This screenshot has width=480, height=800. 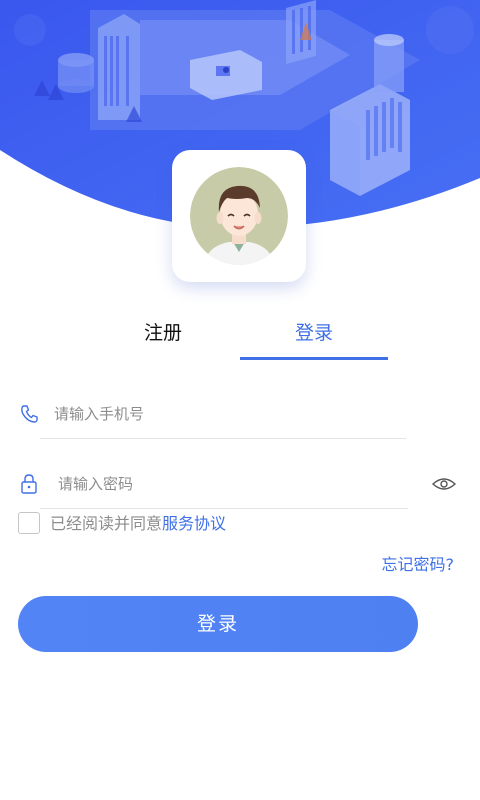 I want to click on service-agreement-link: 服务协议, so click(x=194, y=523).